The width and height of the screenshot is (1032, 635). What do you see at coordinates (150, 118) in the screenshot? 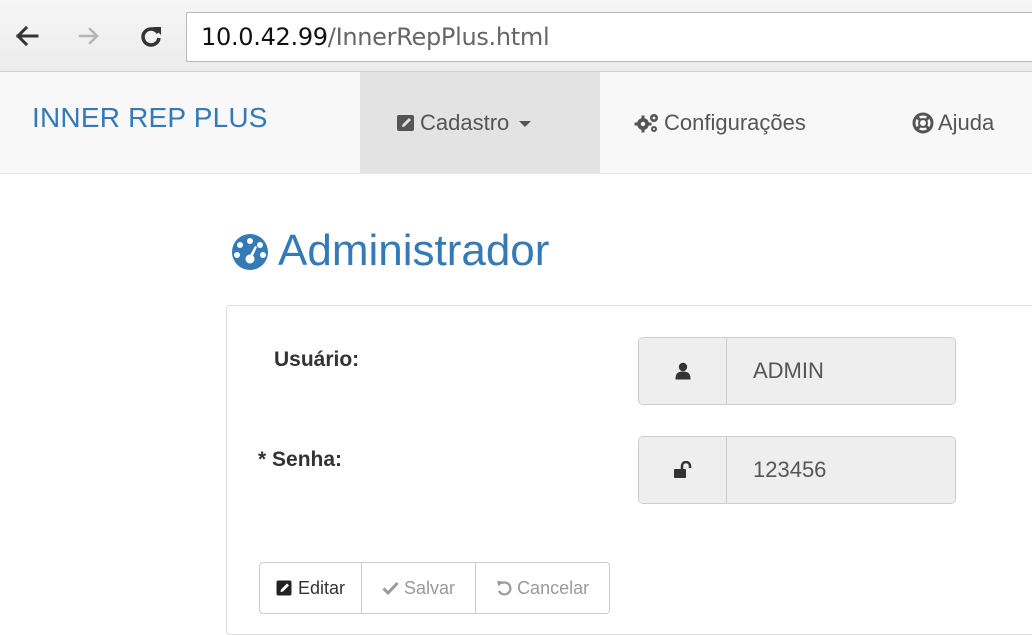
I see `navbar-brand: INNER REP PLUS` at bounding box center [150, 118].